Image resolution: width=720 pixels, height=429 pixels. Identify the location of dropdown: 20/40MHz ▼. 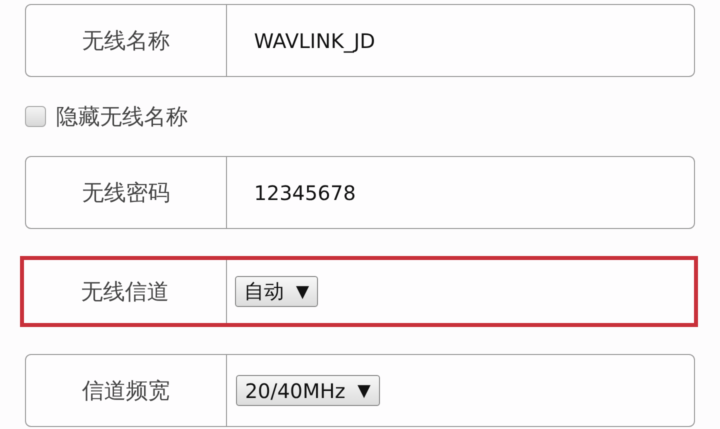
(308, 390).